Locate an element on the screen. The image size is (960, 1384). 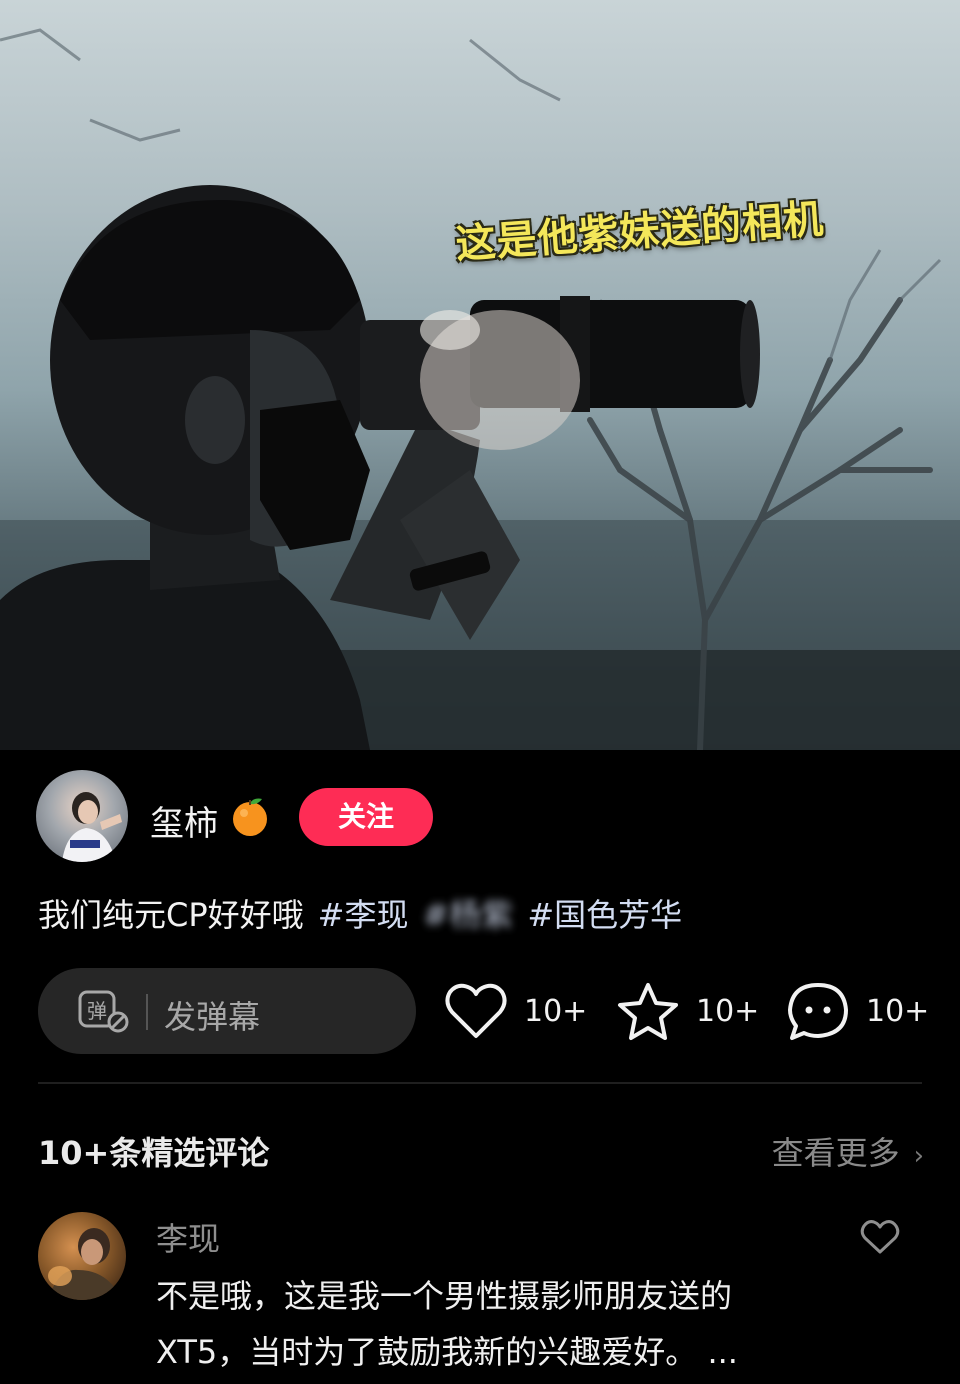
hashtag-link-blurred: #杨紫 is located at coordinates (467, 915).